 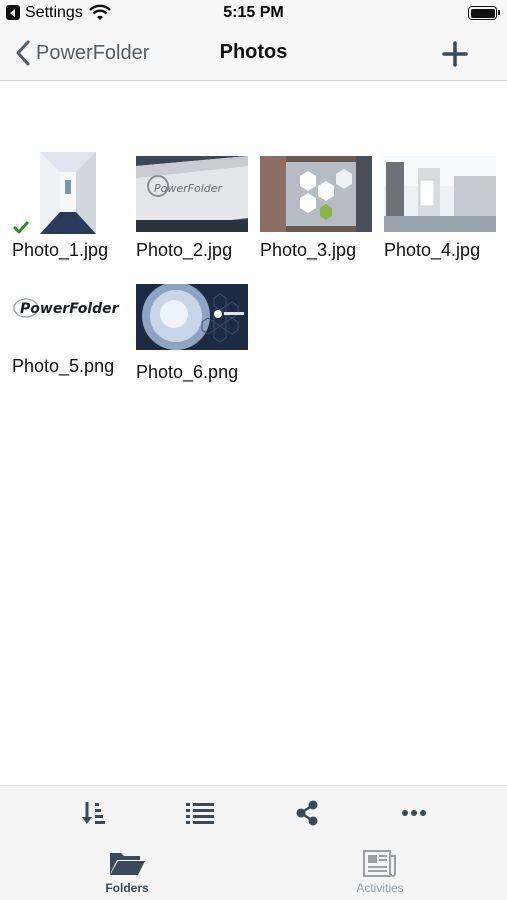 What do you see at coordinates (63, 366) in the screenshot?
I see `file-name: Photo_5.png` at bounding box center [63, 366].